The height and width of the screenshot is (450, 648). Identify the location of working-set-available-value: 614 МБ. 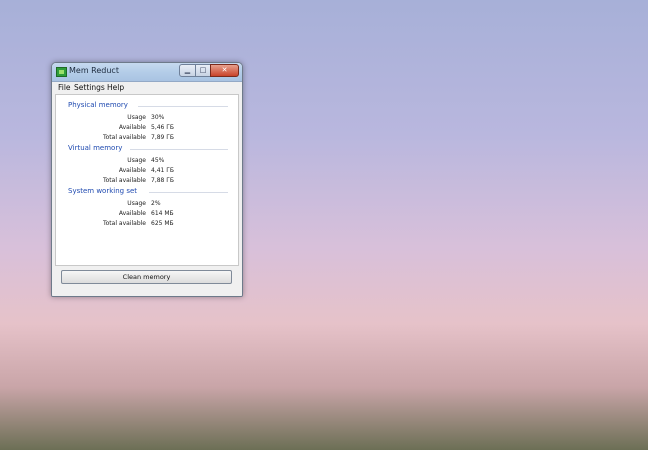
(162, 213).